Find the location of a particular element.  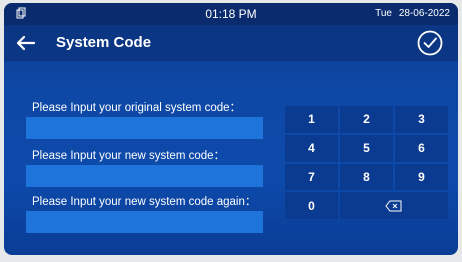

key-2: 2 is located at coordinates (366, 119).